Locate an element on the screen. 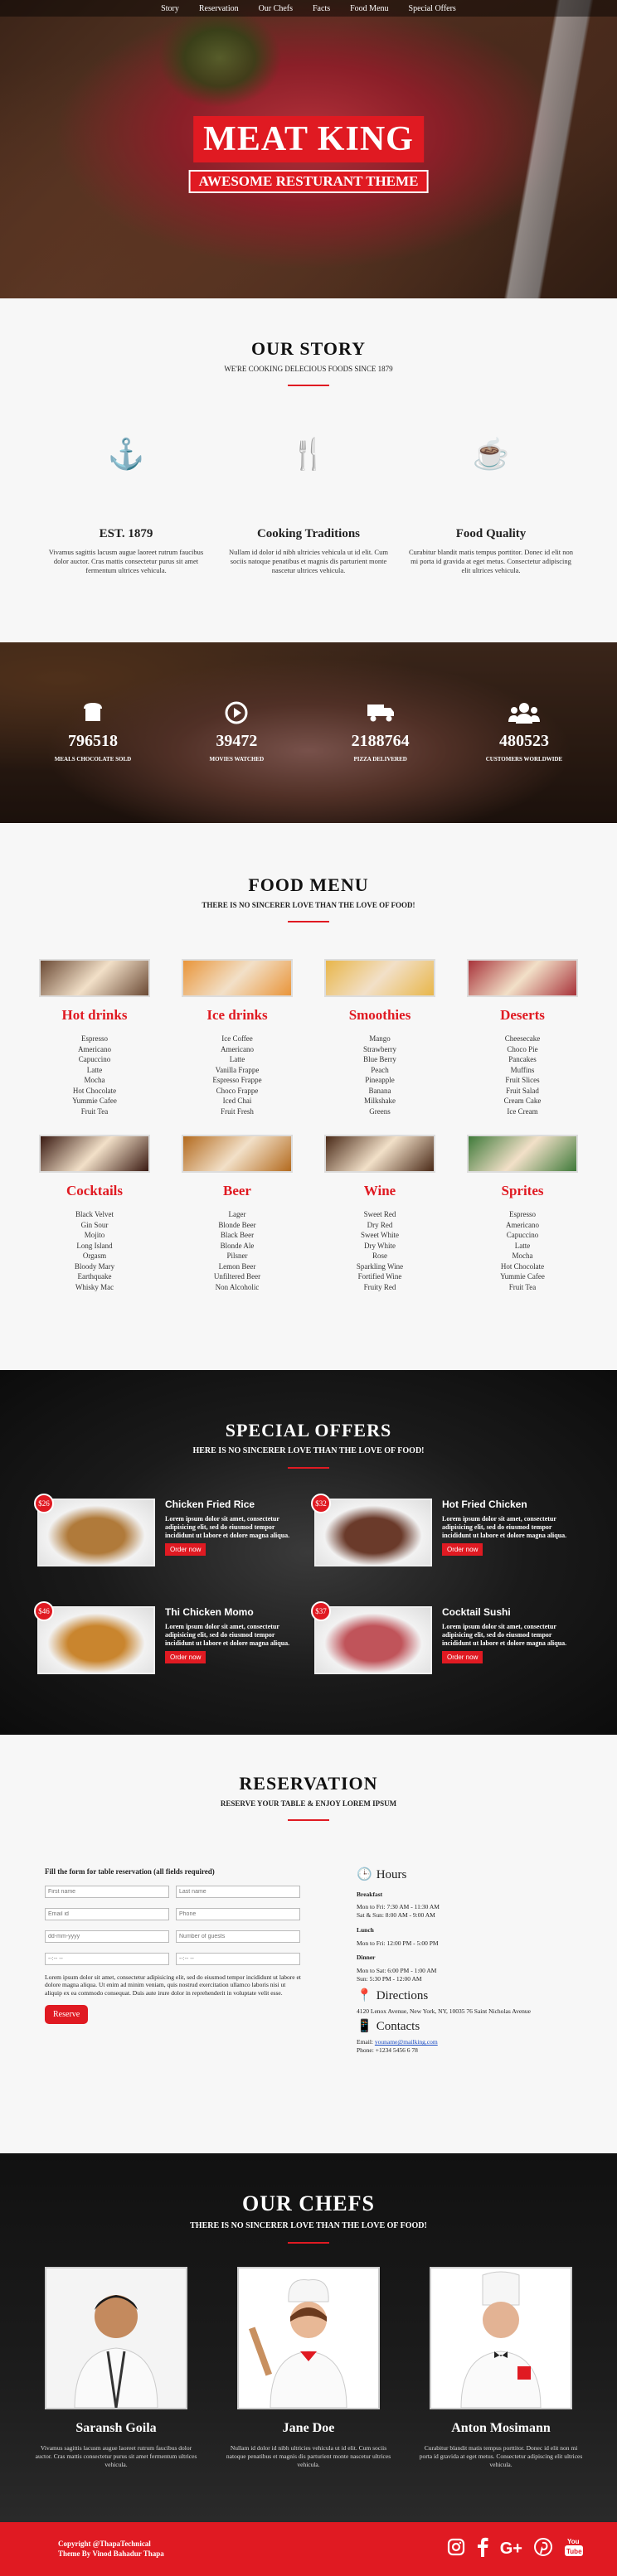  menu-item: Bloody Mary is located at coordinates (95, 1266).